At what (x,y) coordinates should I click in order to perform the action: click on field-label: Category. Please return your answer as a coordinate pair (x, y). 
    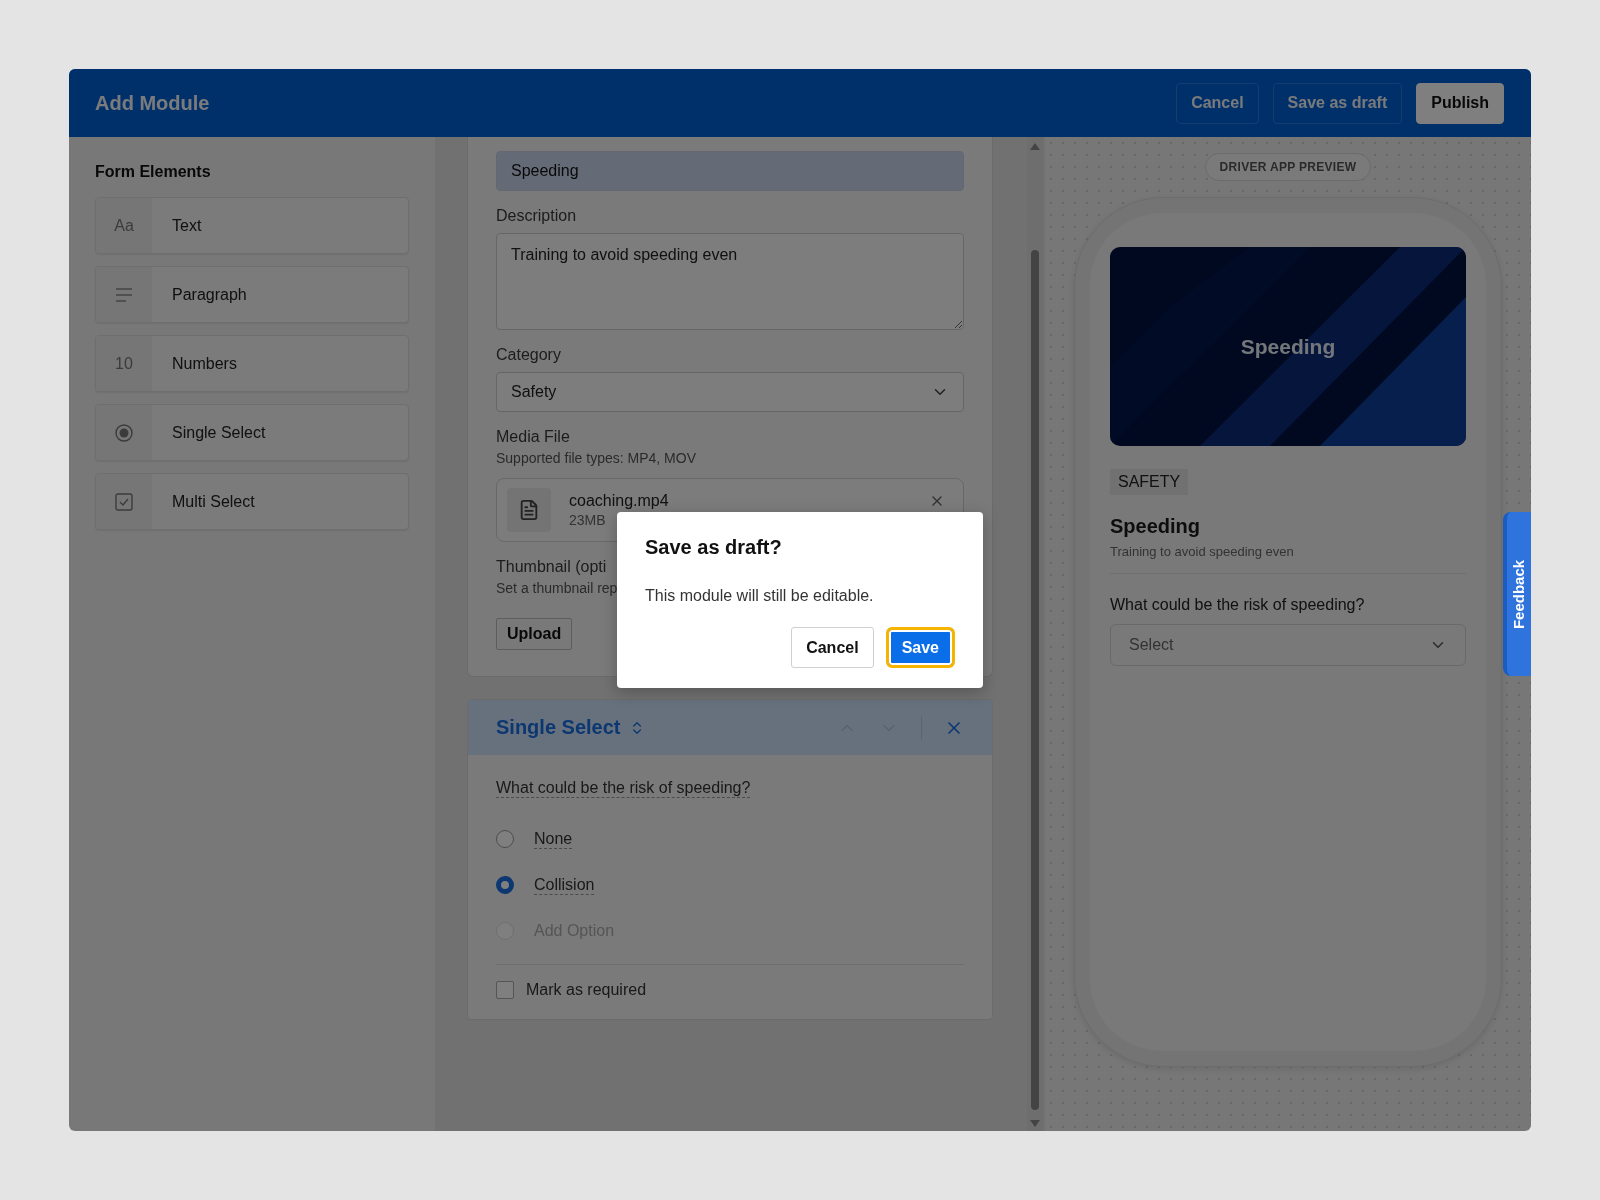
    Looking at the image, I should click on (529, 355).